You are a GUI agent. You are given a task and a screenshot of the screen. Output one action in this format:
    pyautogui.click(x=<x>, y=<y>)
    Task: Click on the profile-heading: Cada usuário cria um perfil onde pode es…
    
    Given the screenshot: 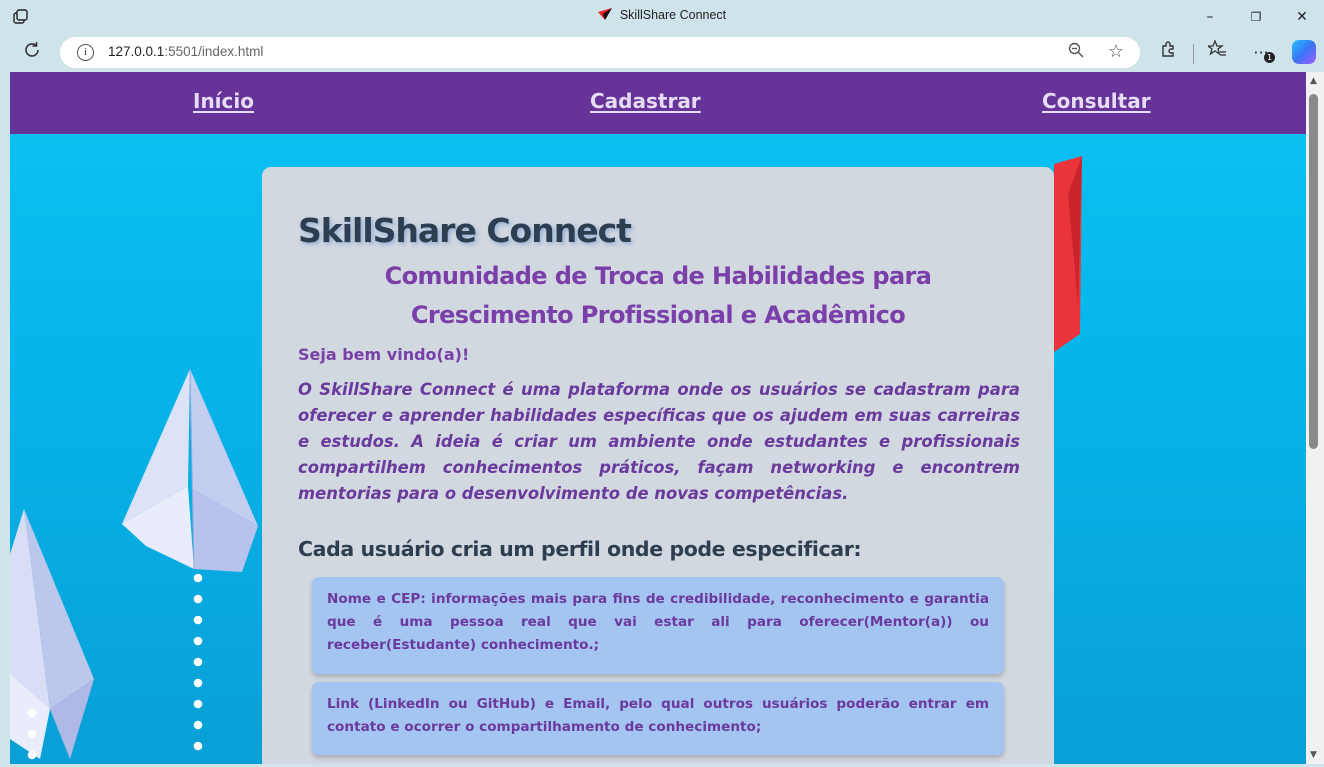 What is the action you would take?
    pyautogui.click(x=580, y=549)
    